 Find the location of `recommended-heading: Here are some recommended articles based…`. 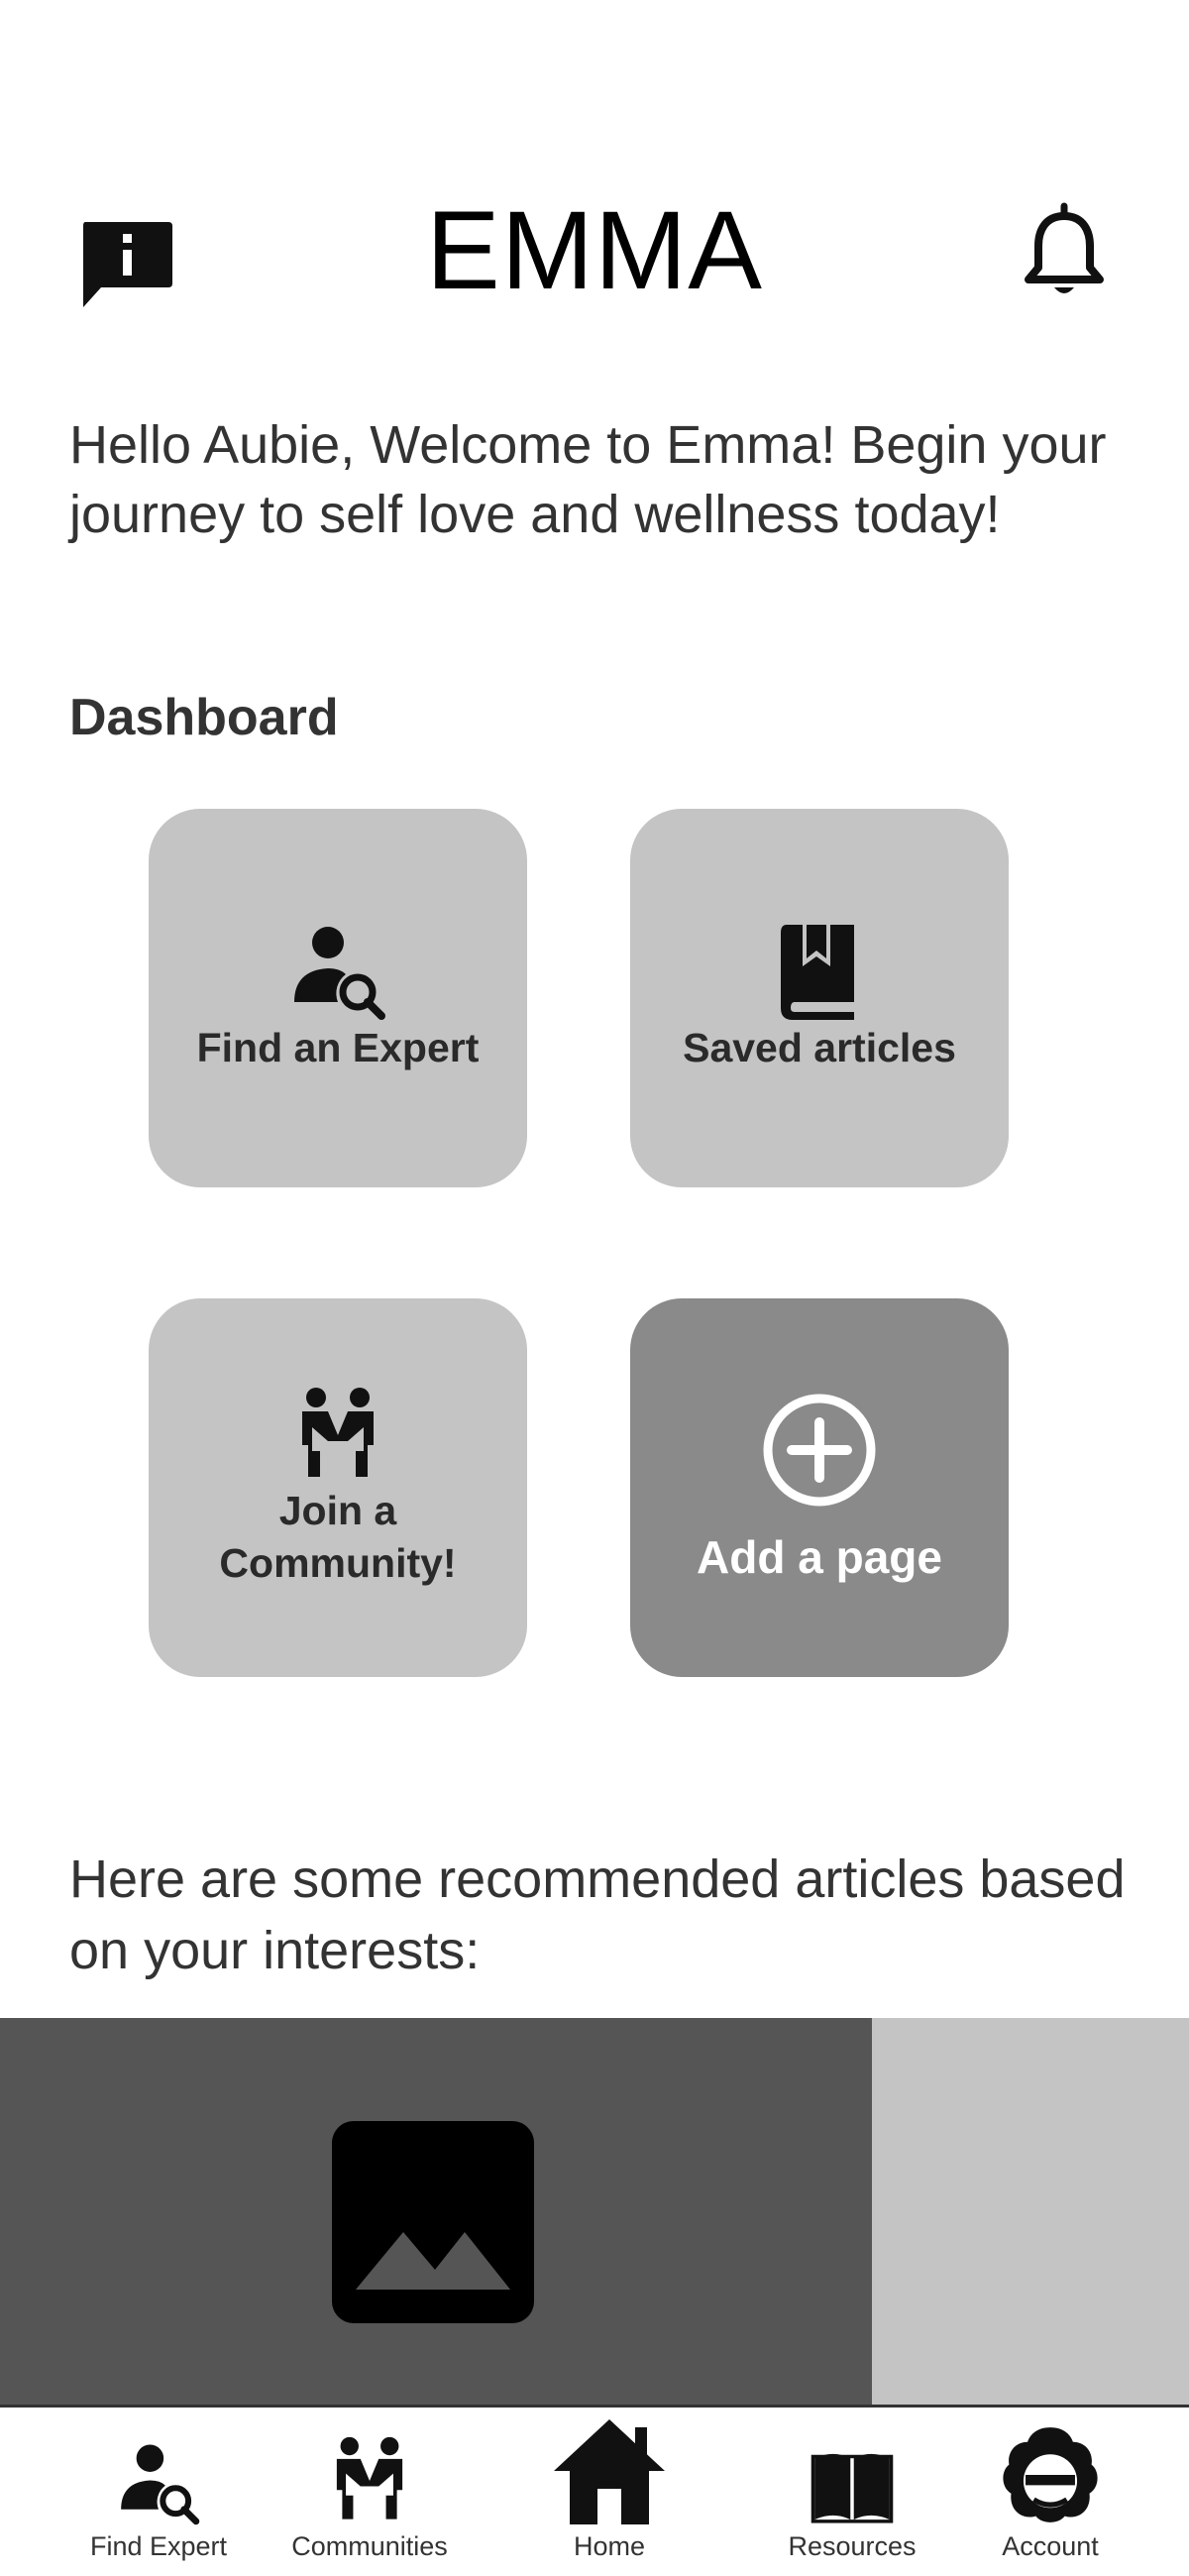

recommended-heading: Here are some recommended articles based… is located at coordinates (597, 1914).